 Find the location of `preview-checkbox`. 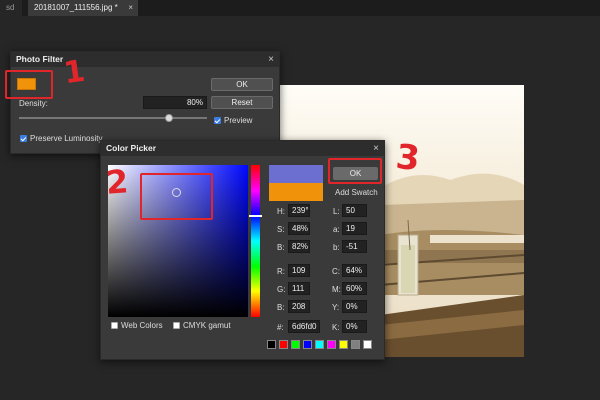

preview-checkbox is located at coordinates (217, 120).